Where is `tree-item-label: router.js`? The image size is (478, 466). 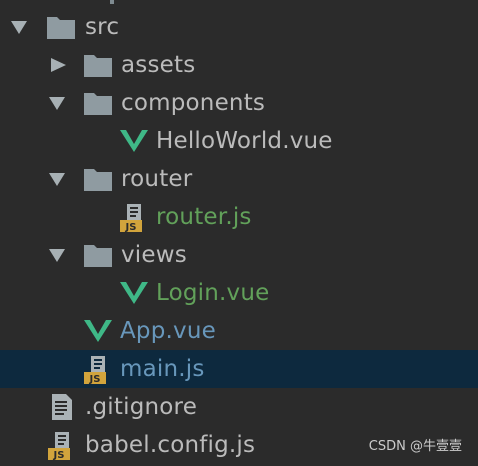
tree-item-label: router.js is located at coordinates (204, 217).